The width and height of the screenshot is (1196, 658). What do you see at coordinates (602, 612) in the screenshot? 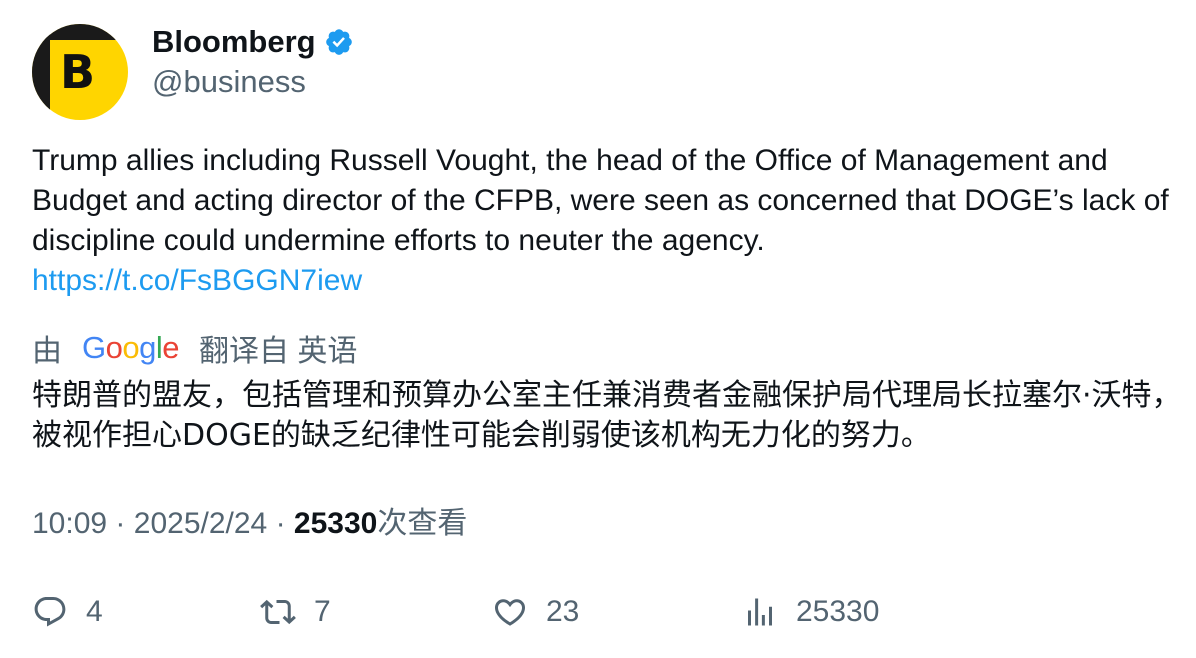
I see `action-bar: 4 7 23 25330` at bounding box center [602, 612].